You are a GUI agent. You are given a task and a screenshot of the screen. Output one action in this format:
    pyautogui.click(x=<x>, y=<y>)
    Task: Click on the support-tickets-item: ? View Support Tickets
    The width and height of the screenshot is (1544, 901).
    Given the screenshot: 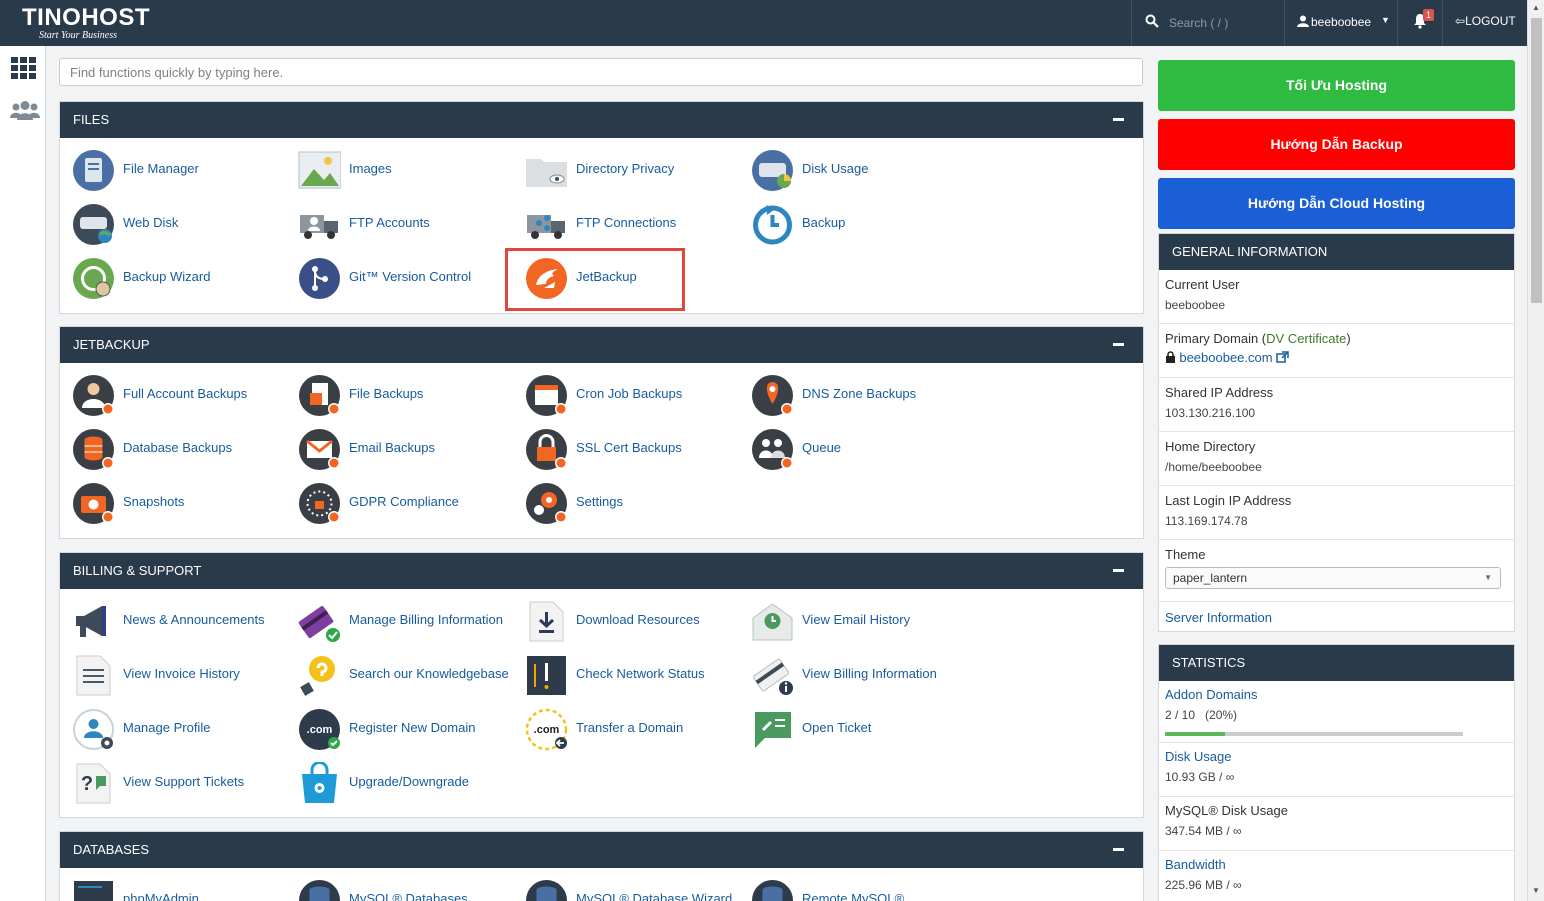 What is the action you would take?
    pyautogui.click(x=172, y=783)
    